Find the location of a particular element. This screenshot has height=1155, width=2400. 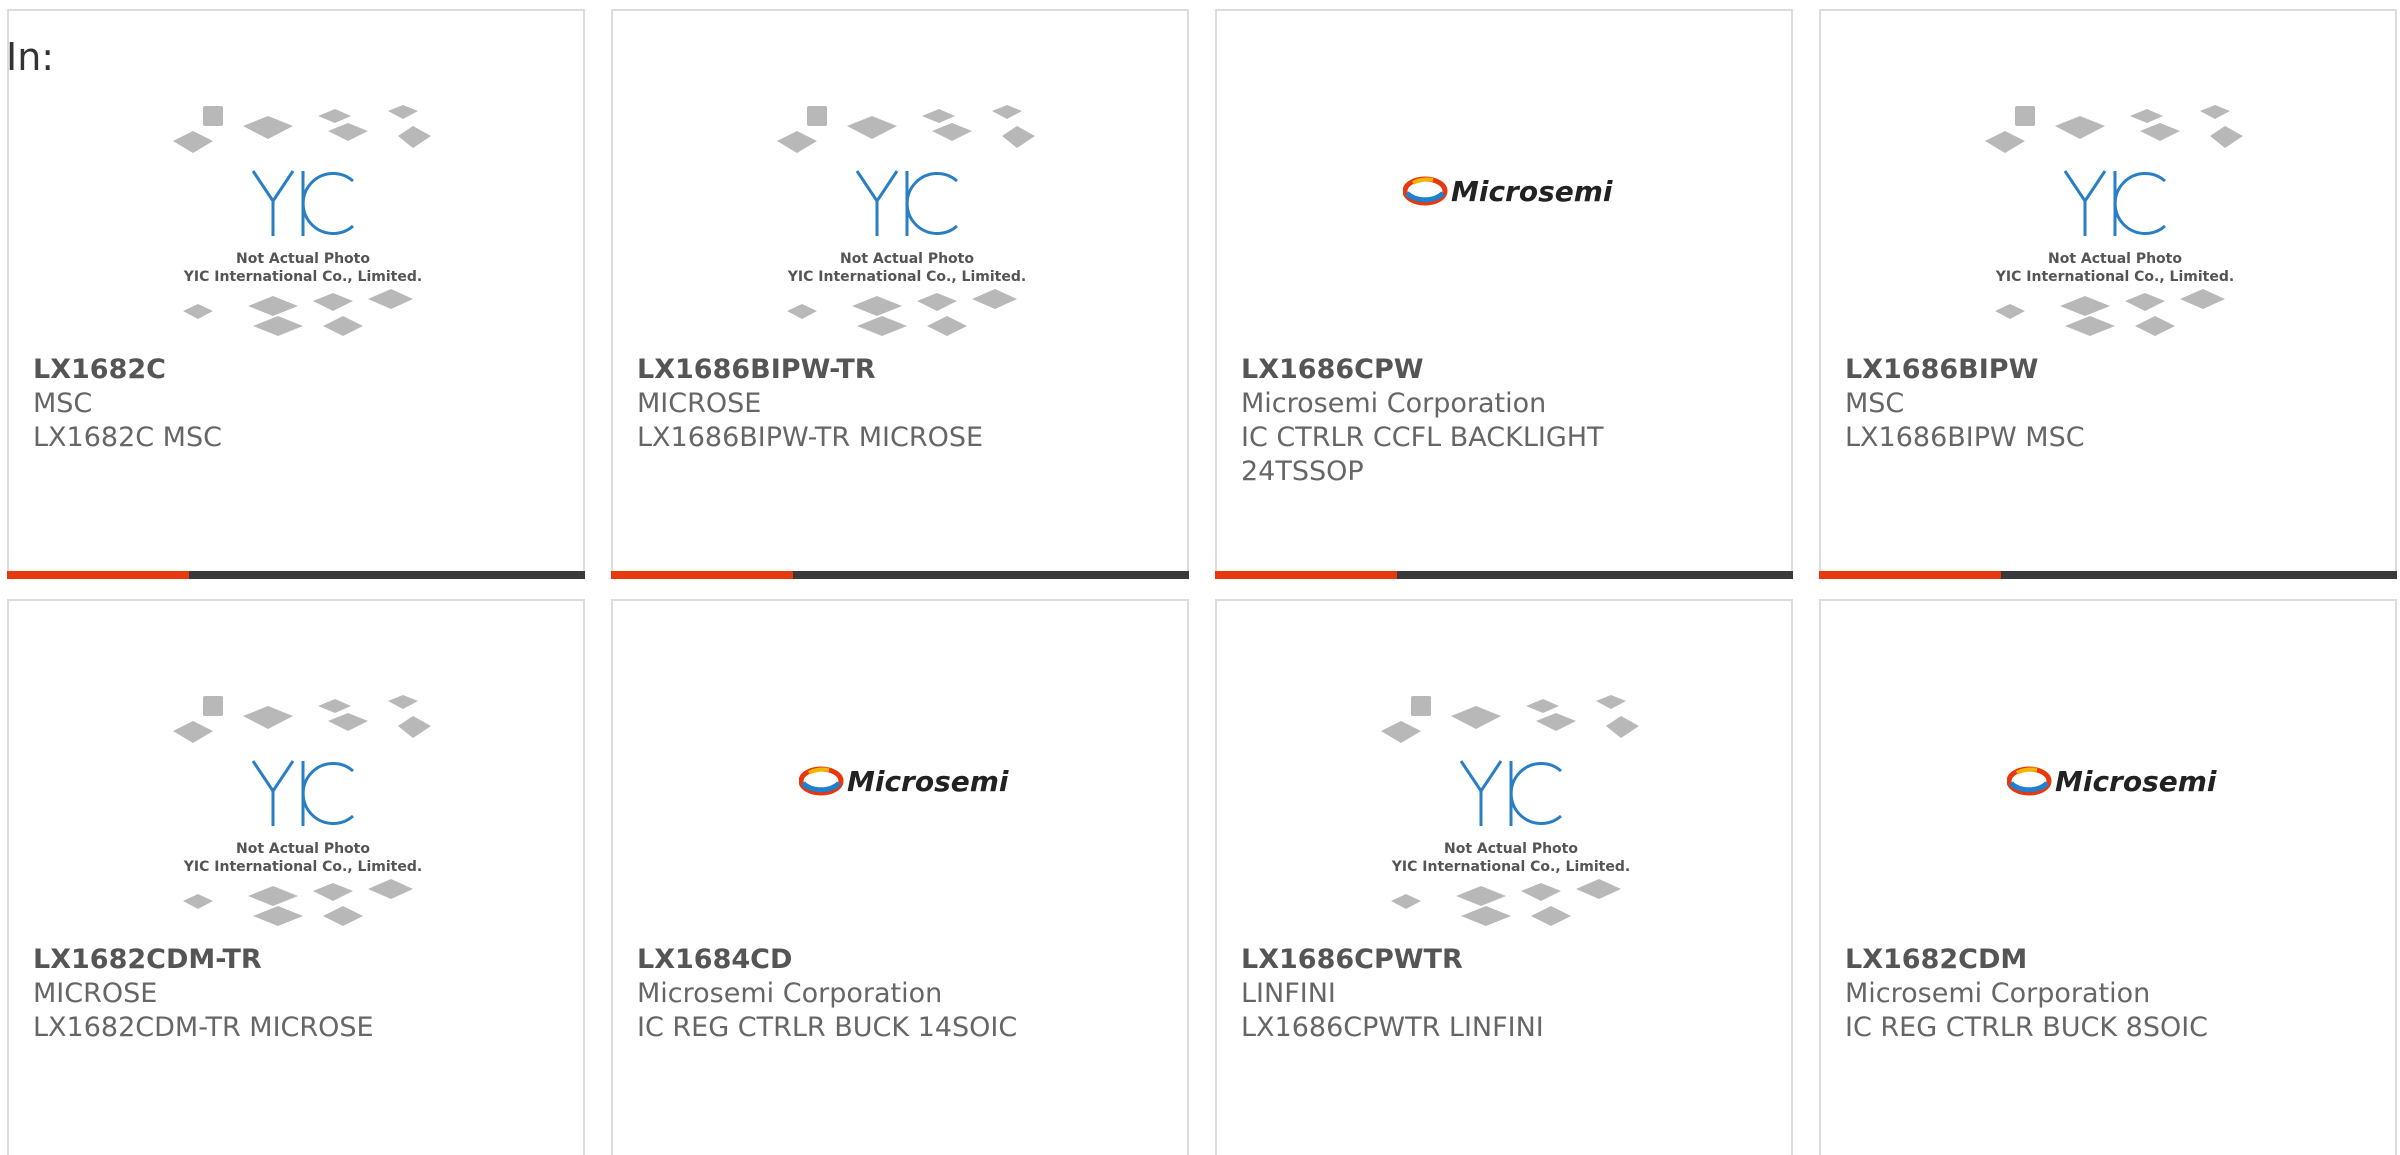

part-number: LX1686CPWTR is located at coordinates (1501, 960).